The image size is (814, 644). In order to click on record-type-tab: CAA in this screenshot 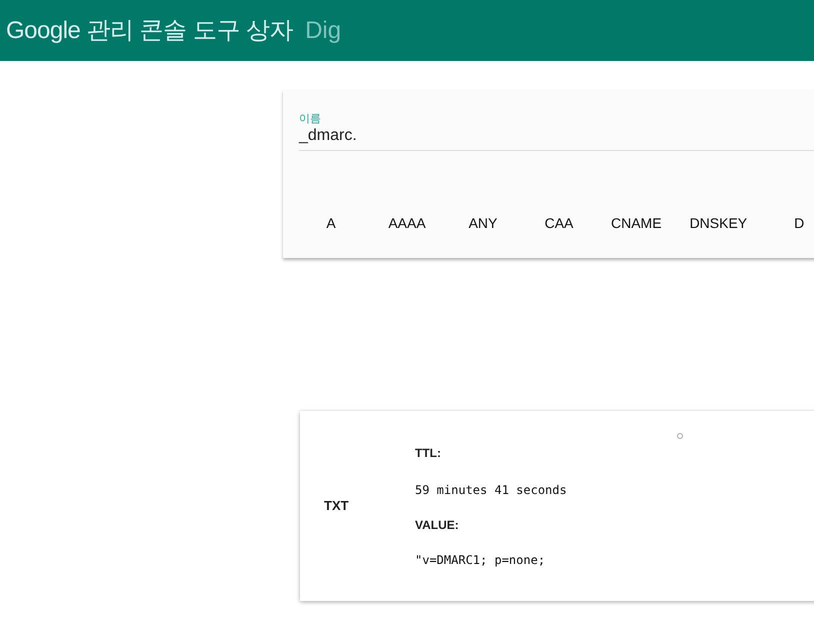, I will do `click(559, 223)`.